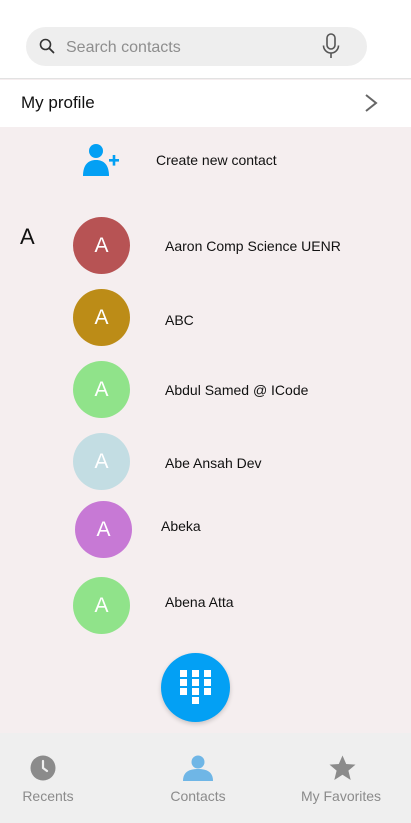 Image resolution: width=411 pixels, height=823 pixels. What do you see at coordinates (181, 526) in the screenshot?
I see `contact-name: Abeka` at bounding box center [181, 526].